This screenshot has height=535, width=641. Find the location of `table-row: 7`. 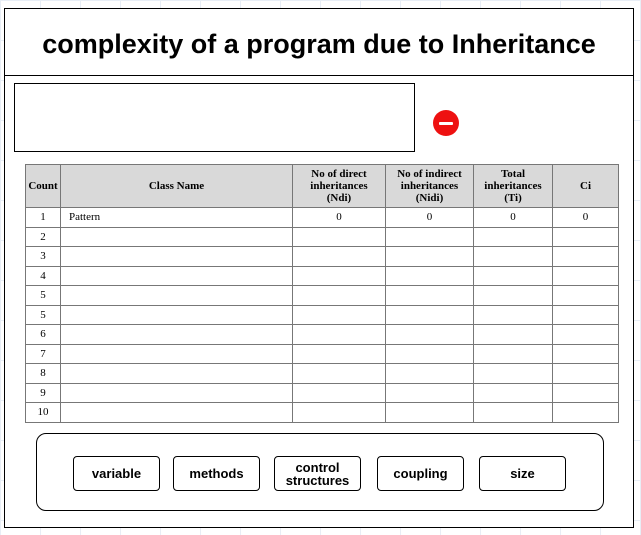

table-row: 7 is located at coordinates (322, 353).